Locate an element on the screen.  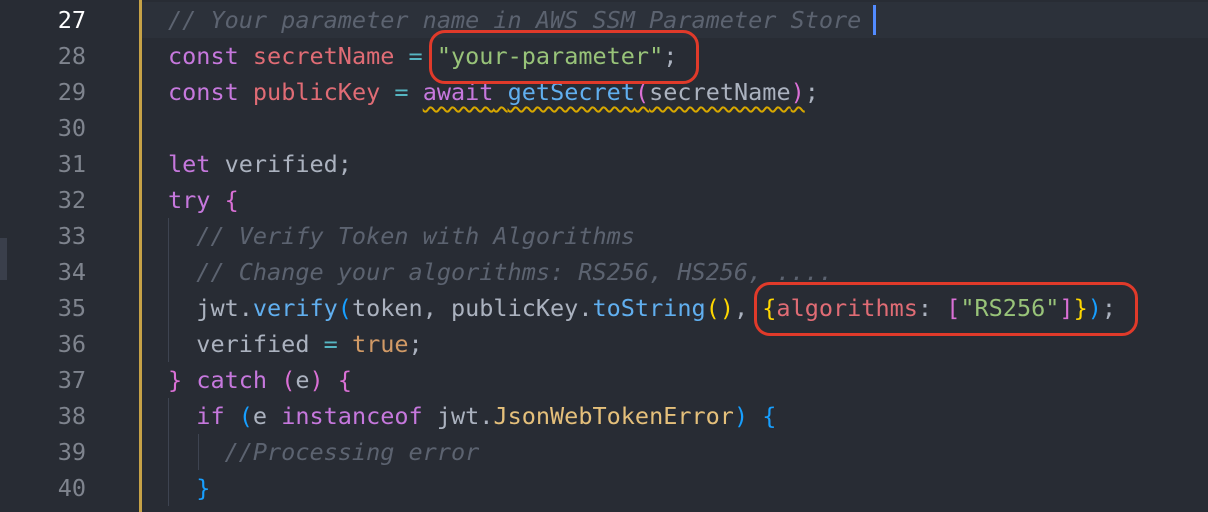
line-number: 30 is located at coordinates (43, 128).